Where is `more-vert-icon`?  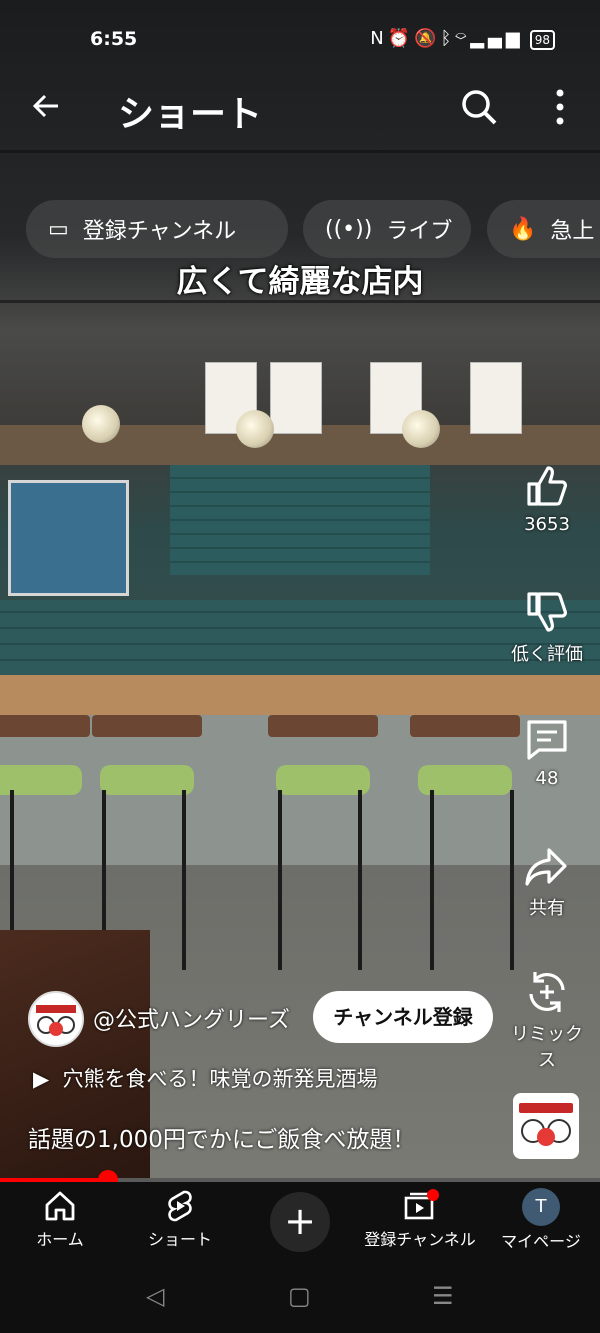 more-vert-icon is located at coordinates (560, 107).